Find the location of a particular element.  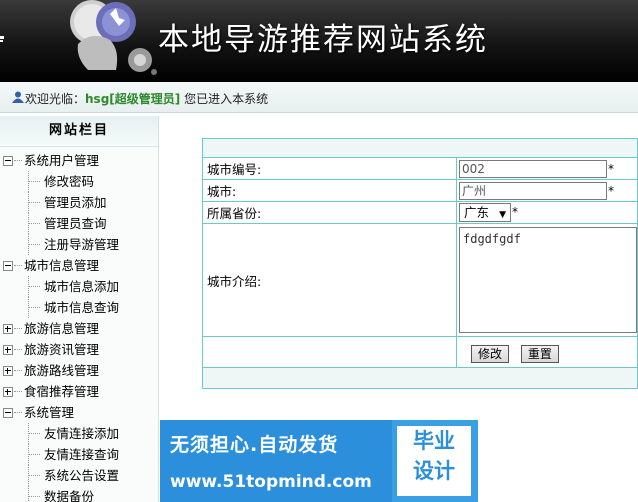

sidebar-group: 系统管理 is located at coordinates (79, 412).